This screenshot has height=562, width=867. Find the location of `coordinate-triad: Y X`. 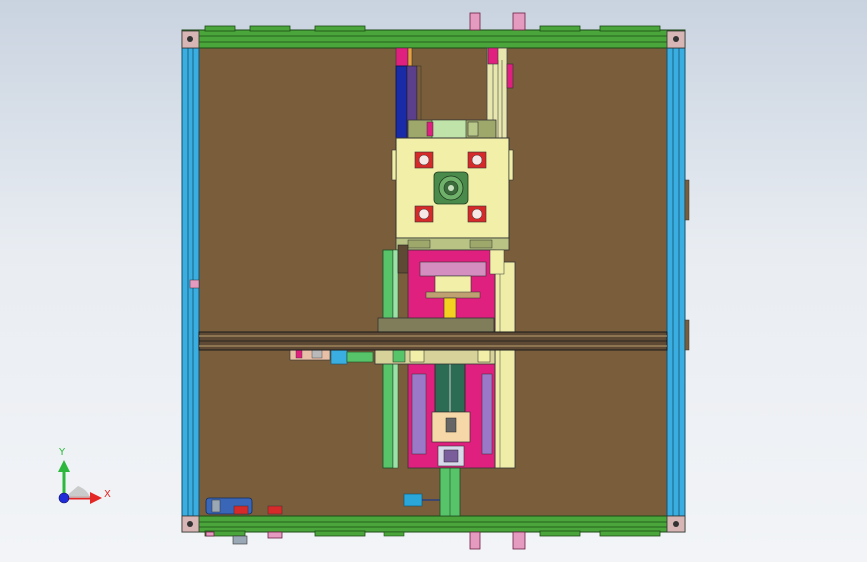

coordinate-triad: Y X is located at coordinates (84, 475).